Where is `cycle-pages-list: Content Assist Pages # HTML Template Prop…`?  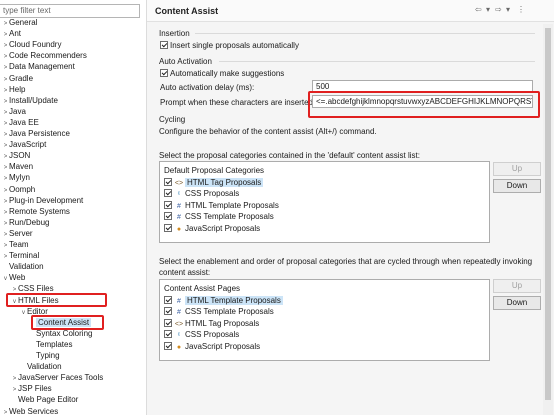
cycle-pages-list: Content Assist Pages # HTML Template Prop… is located at coordinates (324, 320).